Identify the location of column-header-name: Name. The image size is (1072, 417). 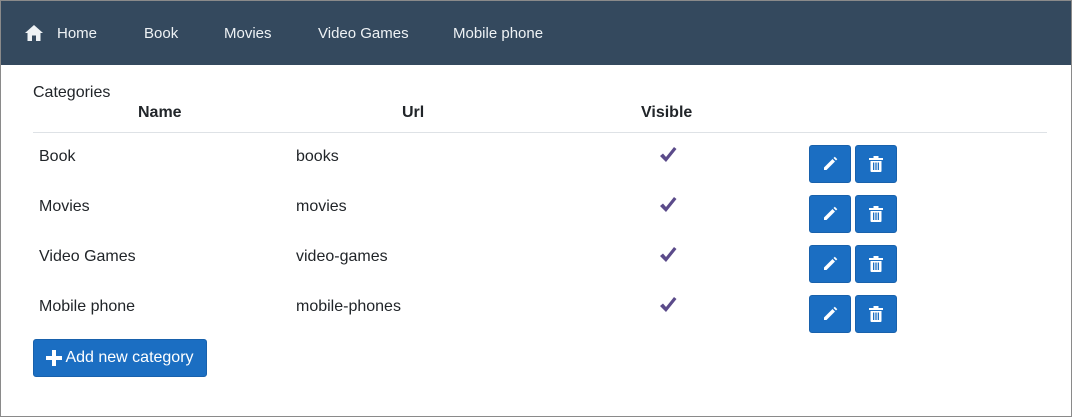
(160, 112).